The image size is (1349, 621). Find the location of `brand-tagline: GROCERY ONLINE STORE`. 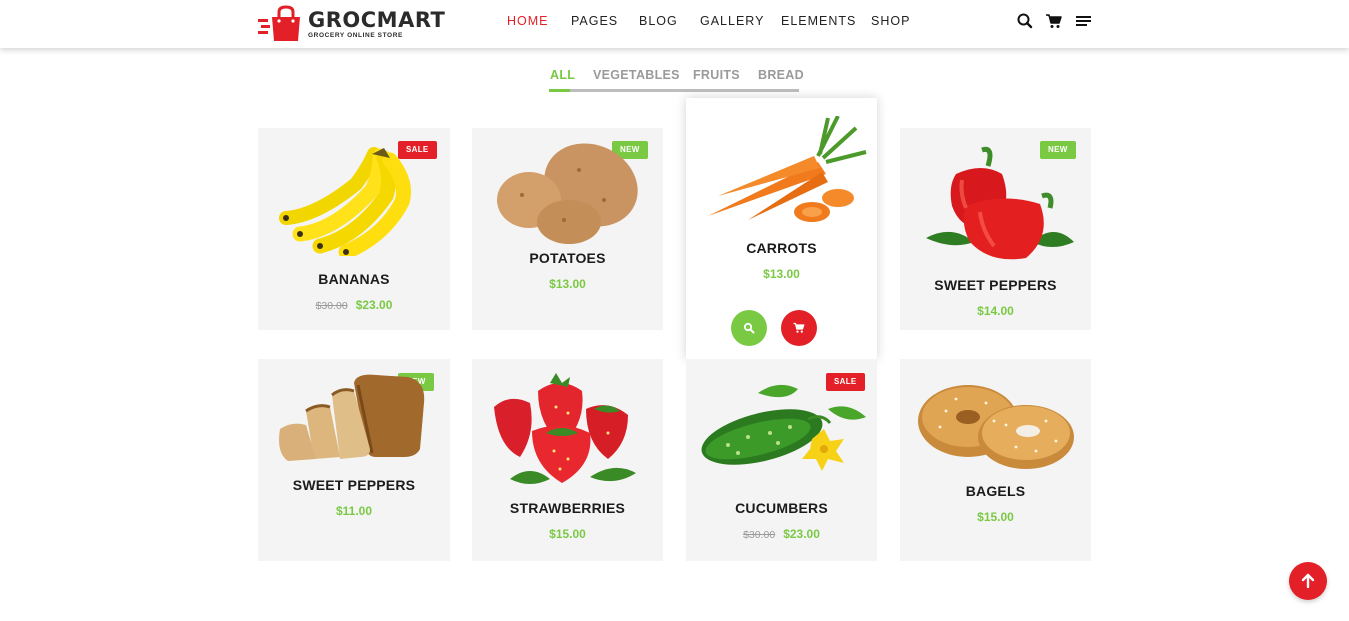

brand-tagline: GROCERY ONLINE STORE is located at coordinates (355, 35).